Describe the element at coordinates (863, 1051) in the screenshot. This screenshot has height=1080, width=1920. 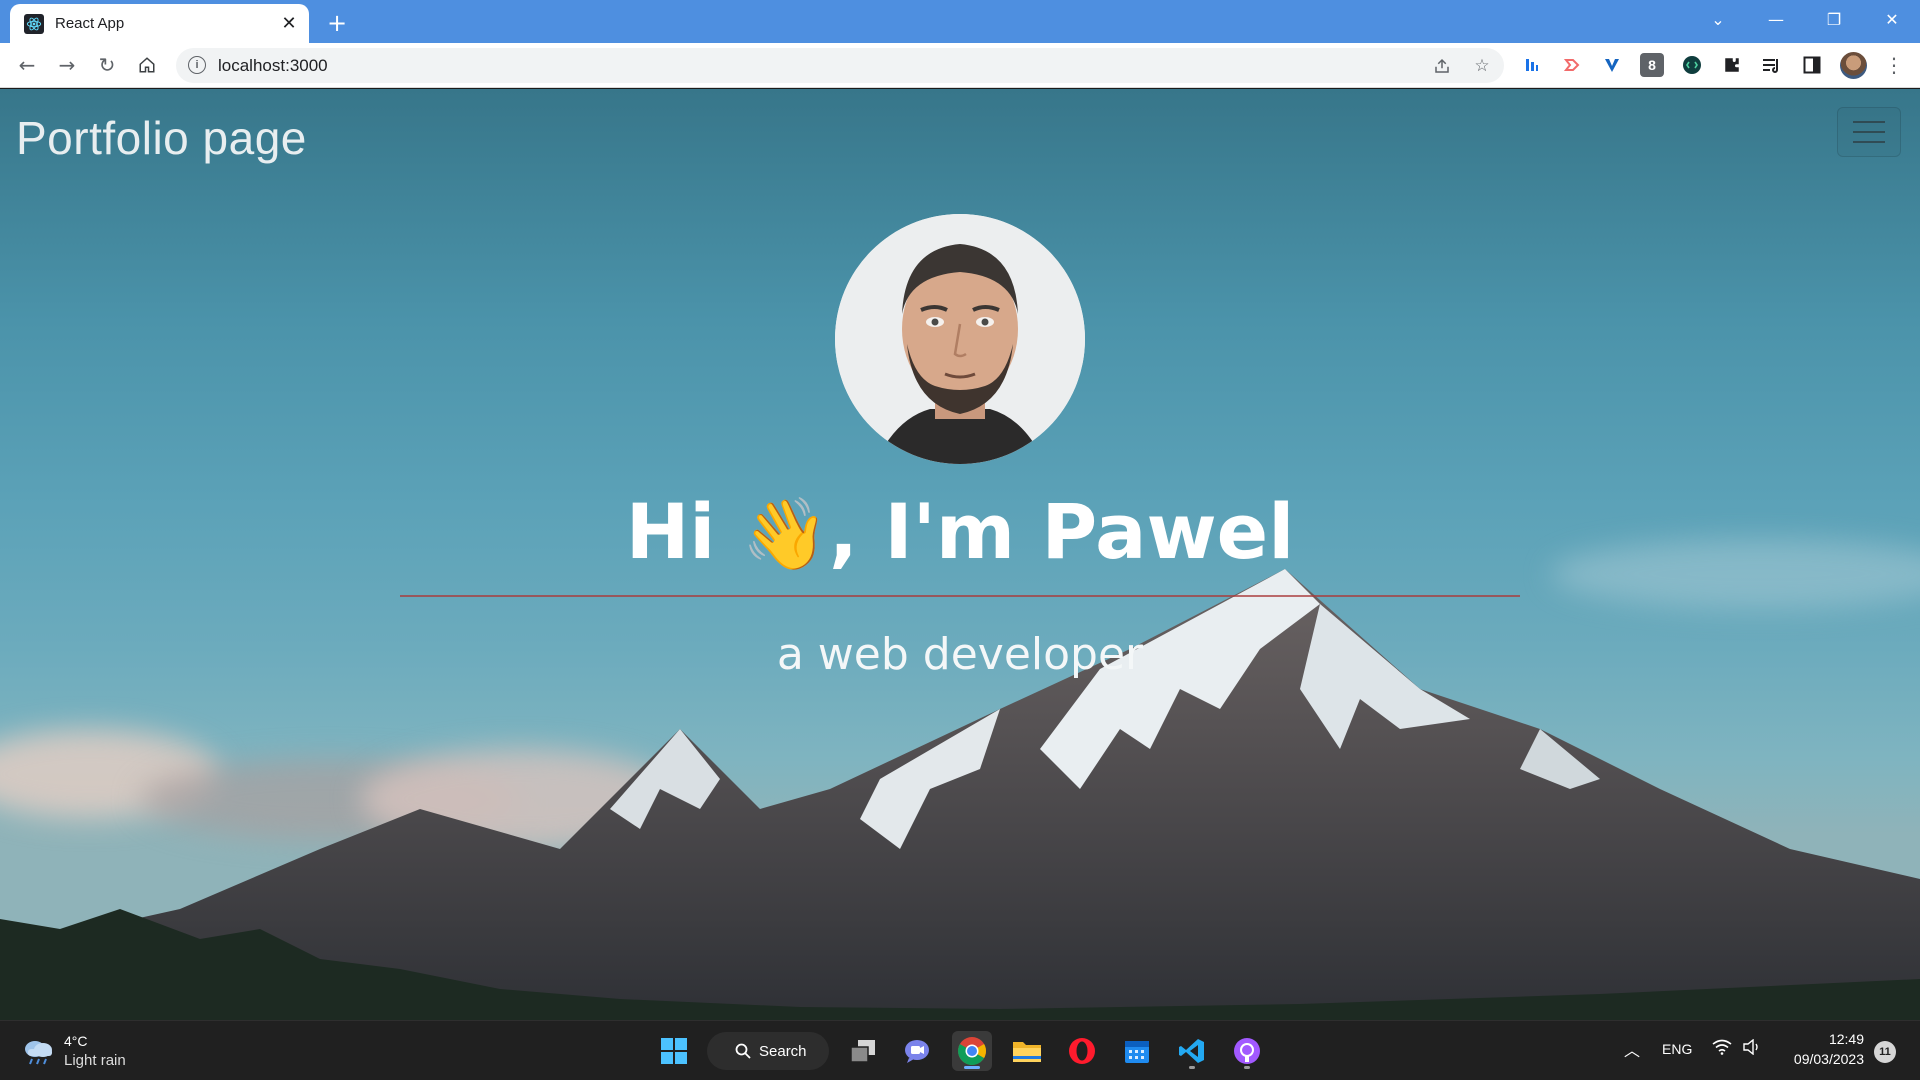
I see `task-view-icon` at that location.